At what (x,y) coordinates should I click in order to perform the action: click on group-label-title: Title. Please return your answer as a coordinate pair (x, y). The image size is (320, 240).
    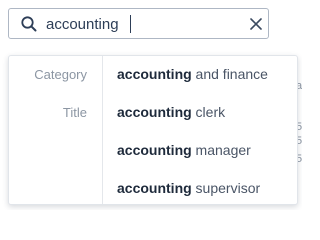
    Looking at the image, I should click on (74, 112).